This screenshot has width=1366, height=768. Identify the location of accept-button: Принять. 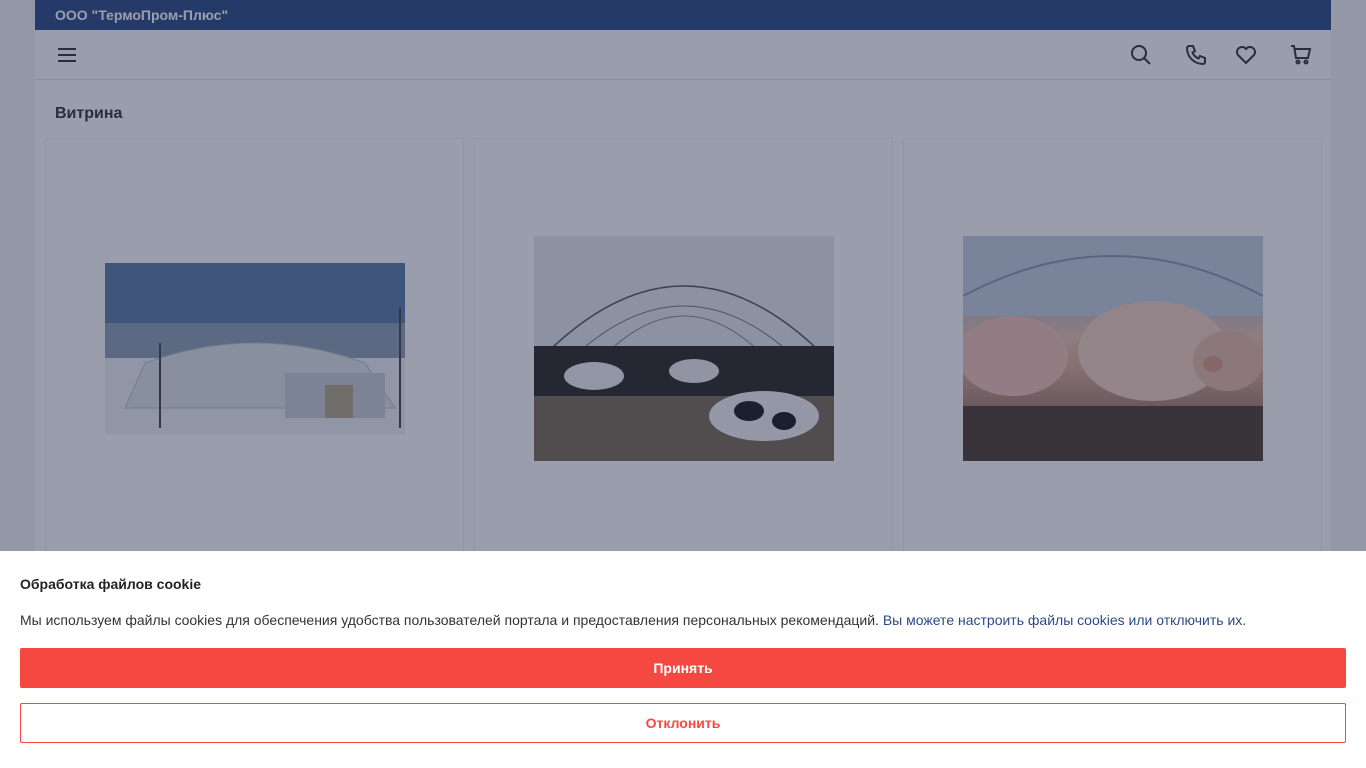
(683, 668).